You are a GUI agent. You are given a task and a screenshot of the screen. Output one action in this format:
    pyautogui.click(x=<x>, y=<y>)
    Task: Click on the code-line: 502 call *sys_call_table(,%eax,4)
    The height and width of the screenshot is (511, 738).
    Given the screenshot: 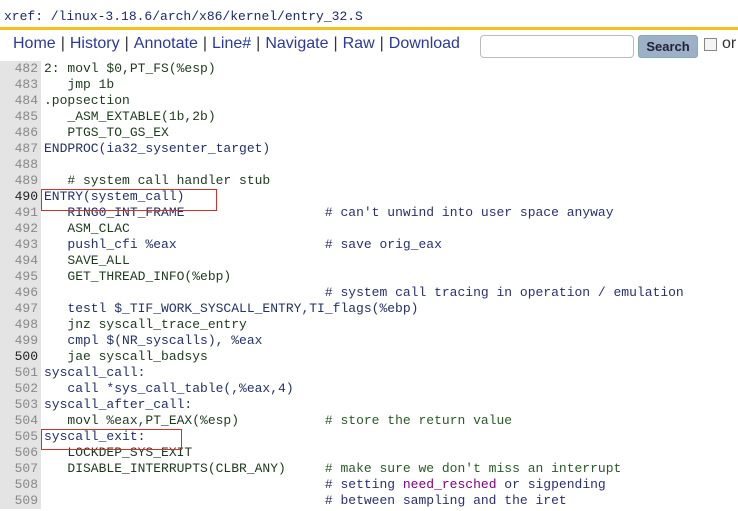 What is the action you would take?
    pyautogui.click(x=342, y=389)
    